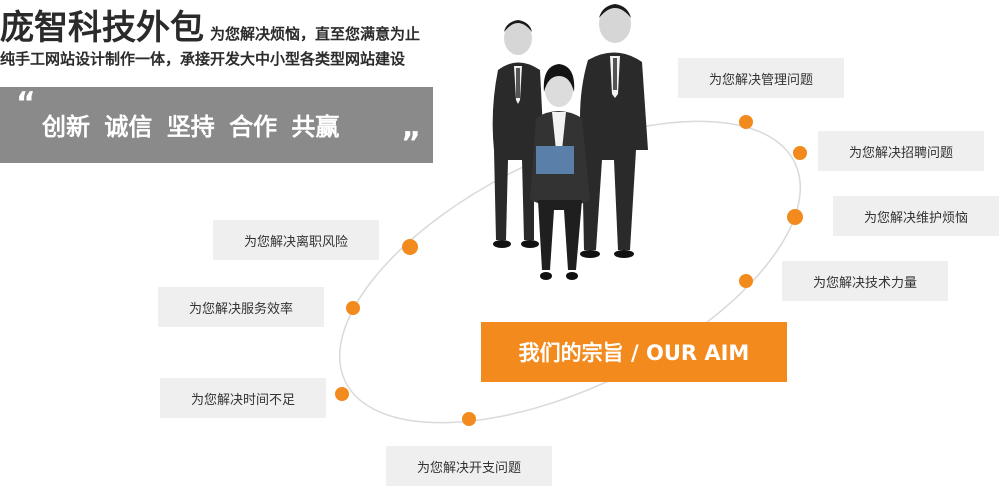 The height and width of the screenshot is (487, 1000). Describe the element at coordinates (191, 127) in the screenshot. I see `slogan-text: 创新 诚信 坚持 合作 共赢` at that location.